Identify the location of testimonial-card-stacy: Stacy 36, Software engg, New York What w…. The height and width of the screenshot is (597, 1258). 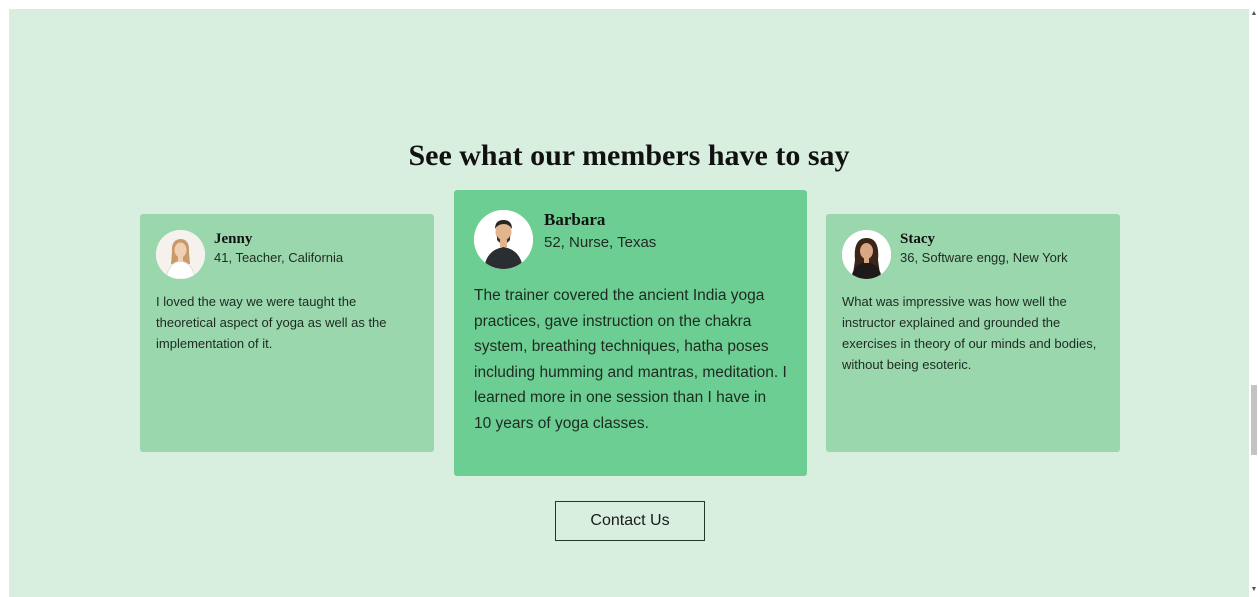
(973, 333).